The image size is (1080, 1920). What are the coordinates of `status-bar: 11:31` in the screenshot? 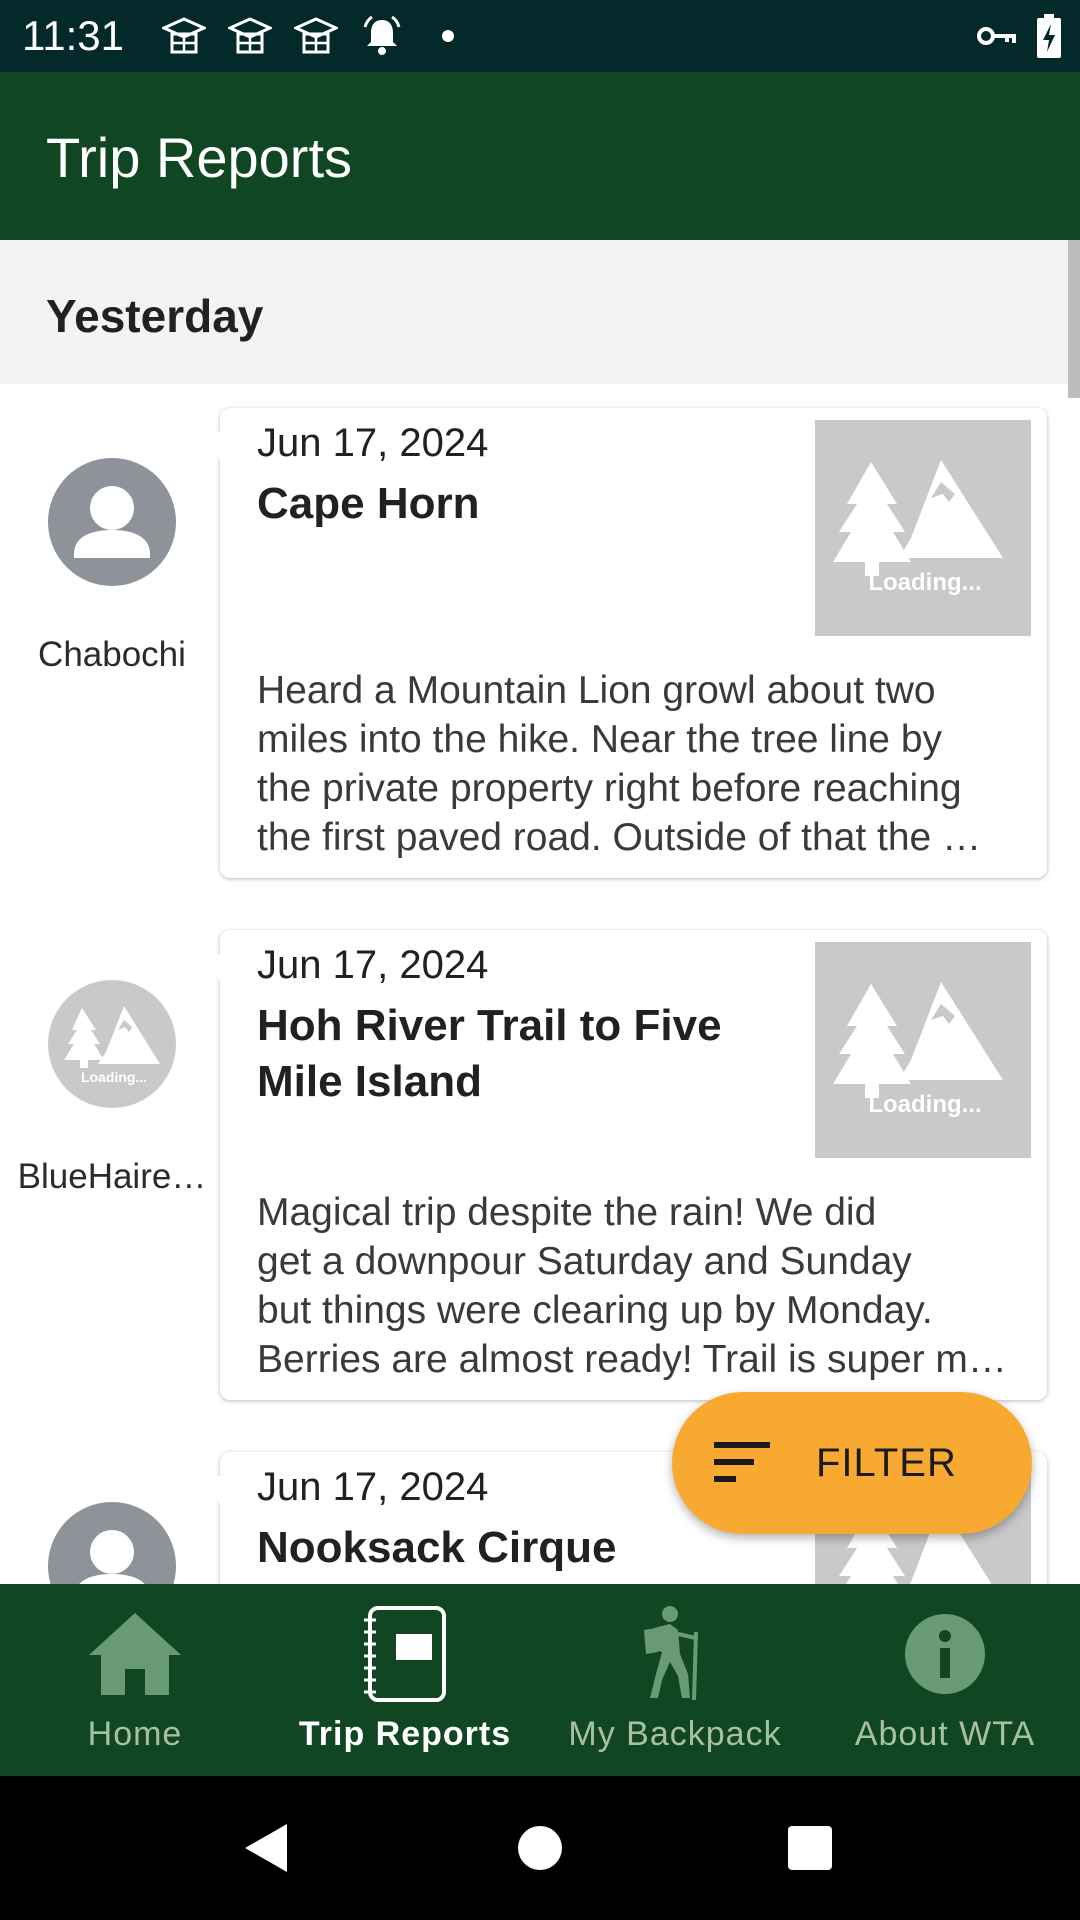 It's located at (540, 36).